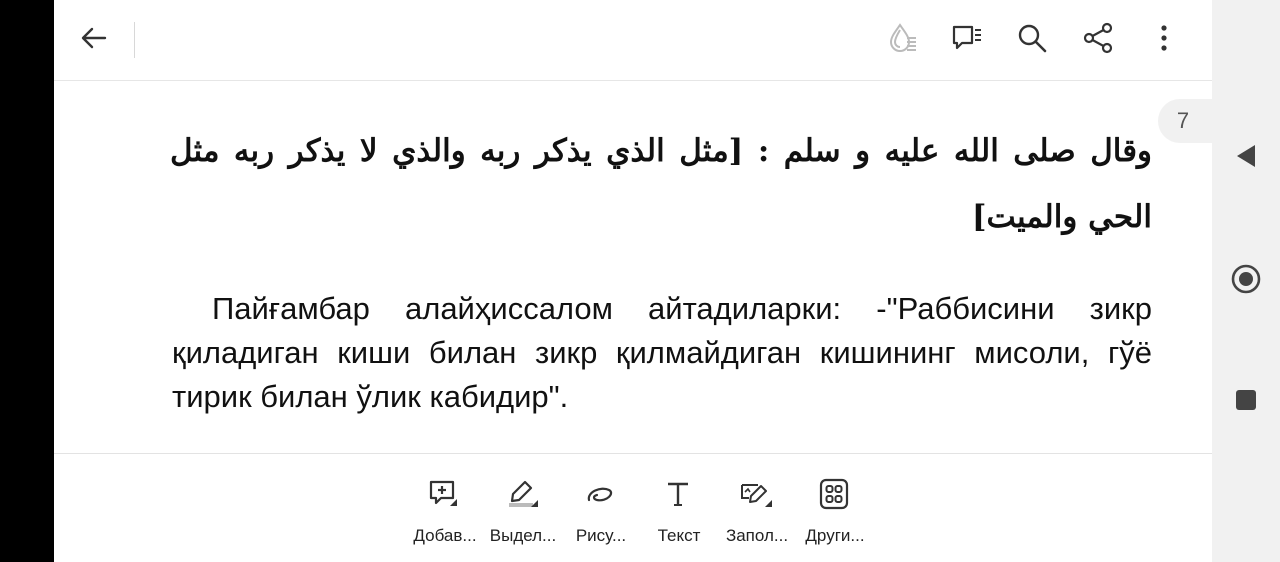 The height and width of the screenshot is (562, 1280). I want to click on comments-icon, so click(967, 40).